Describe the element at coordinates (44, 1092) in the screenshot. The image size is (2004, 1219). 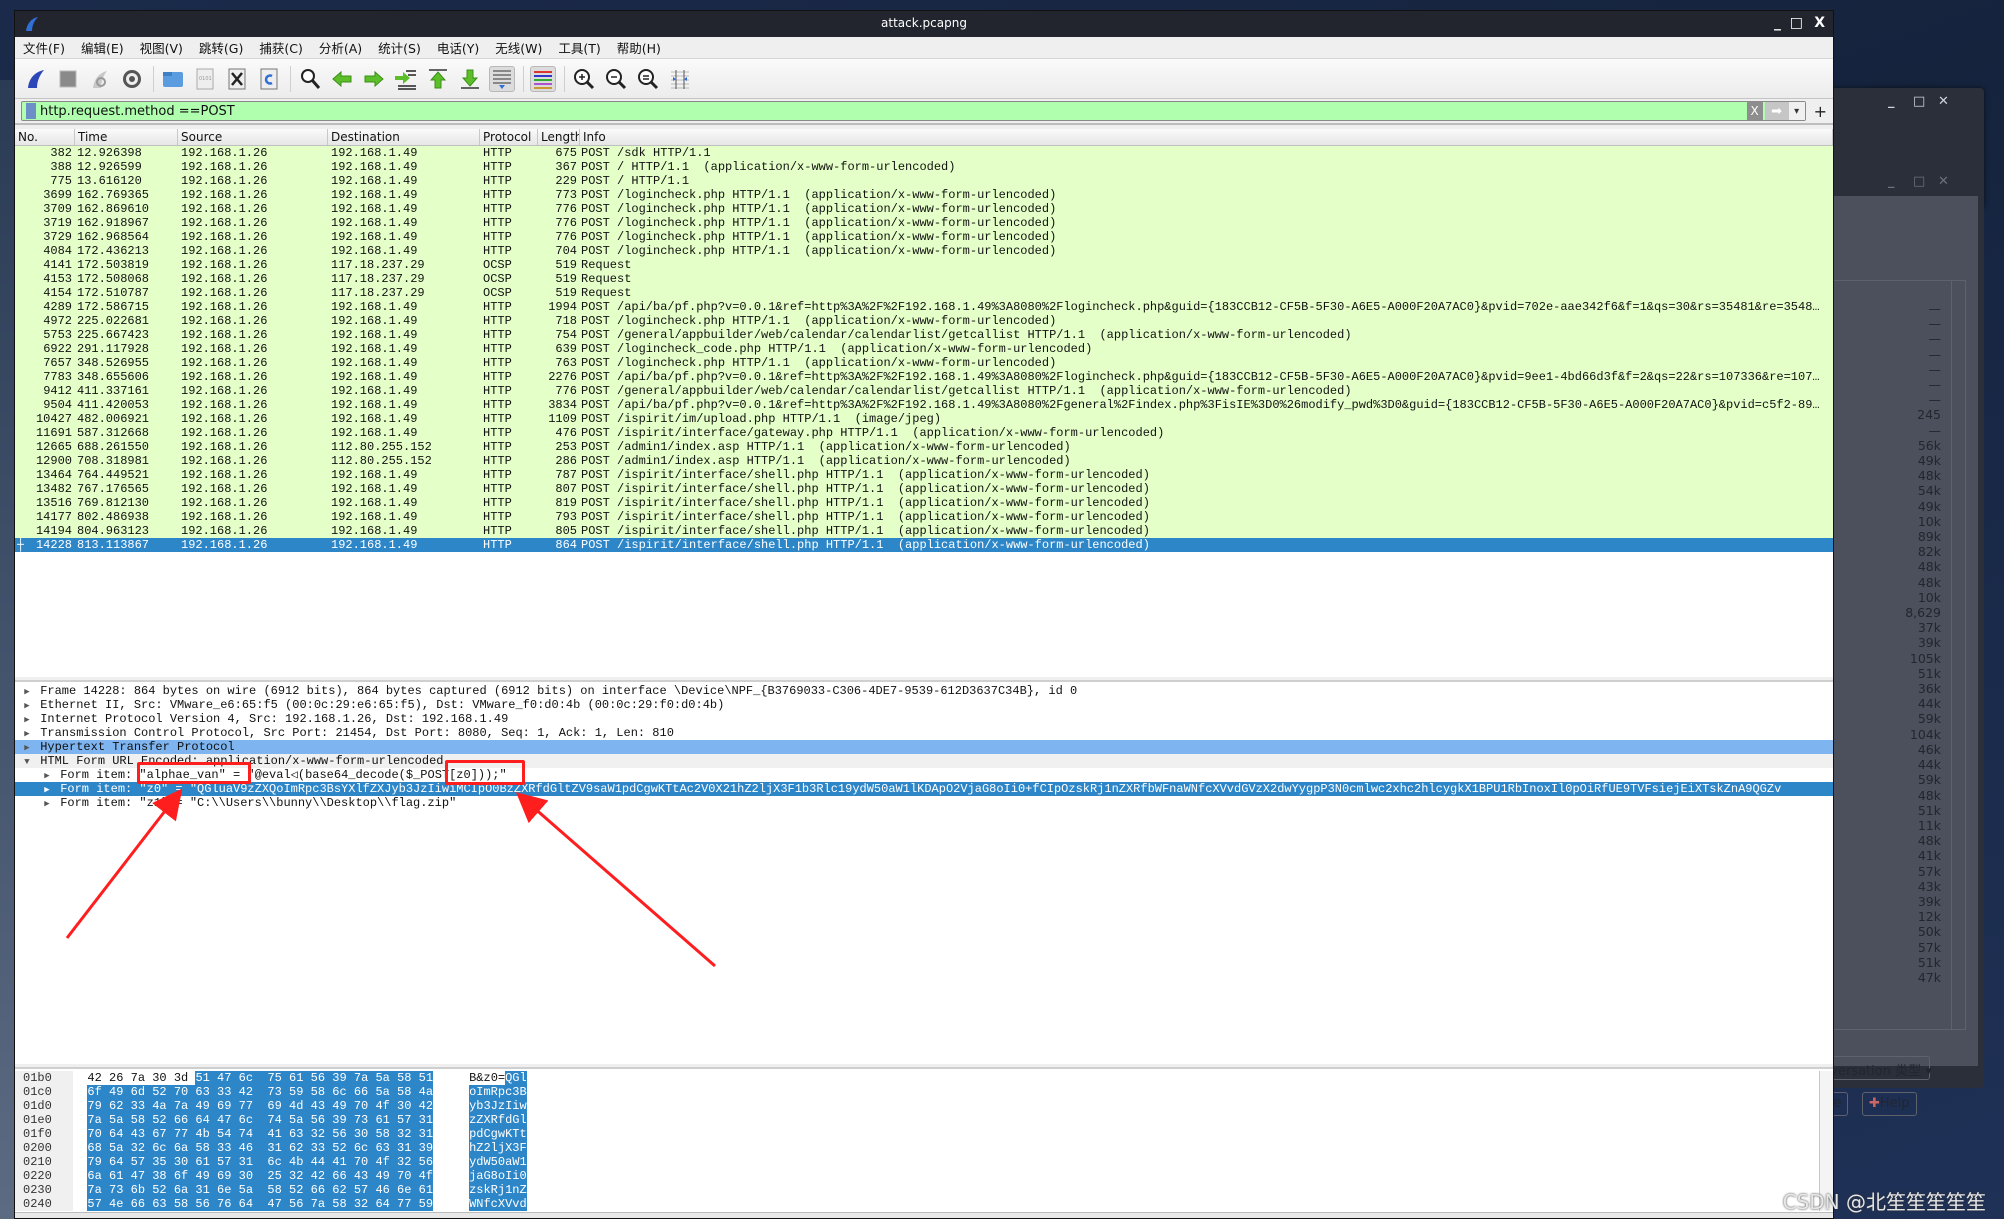
I see `hex-offset: 01c0` at that location.